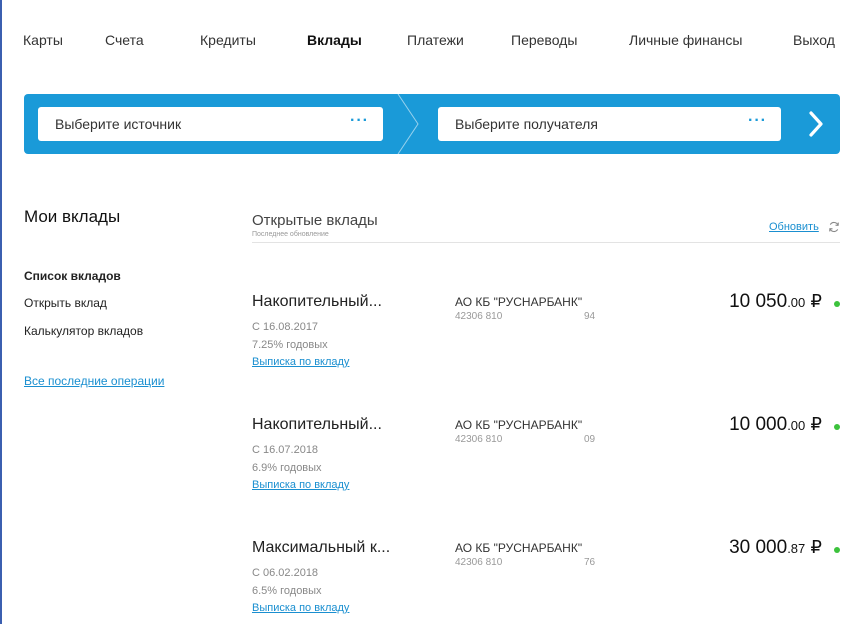 Image resolution: width=844 pixels, height=624 pixels. What do you see at coordinates (758, 424) in the screenshot?
I see `amount-integer: 10 000` at bounding box center [758, 424].